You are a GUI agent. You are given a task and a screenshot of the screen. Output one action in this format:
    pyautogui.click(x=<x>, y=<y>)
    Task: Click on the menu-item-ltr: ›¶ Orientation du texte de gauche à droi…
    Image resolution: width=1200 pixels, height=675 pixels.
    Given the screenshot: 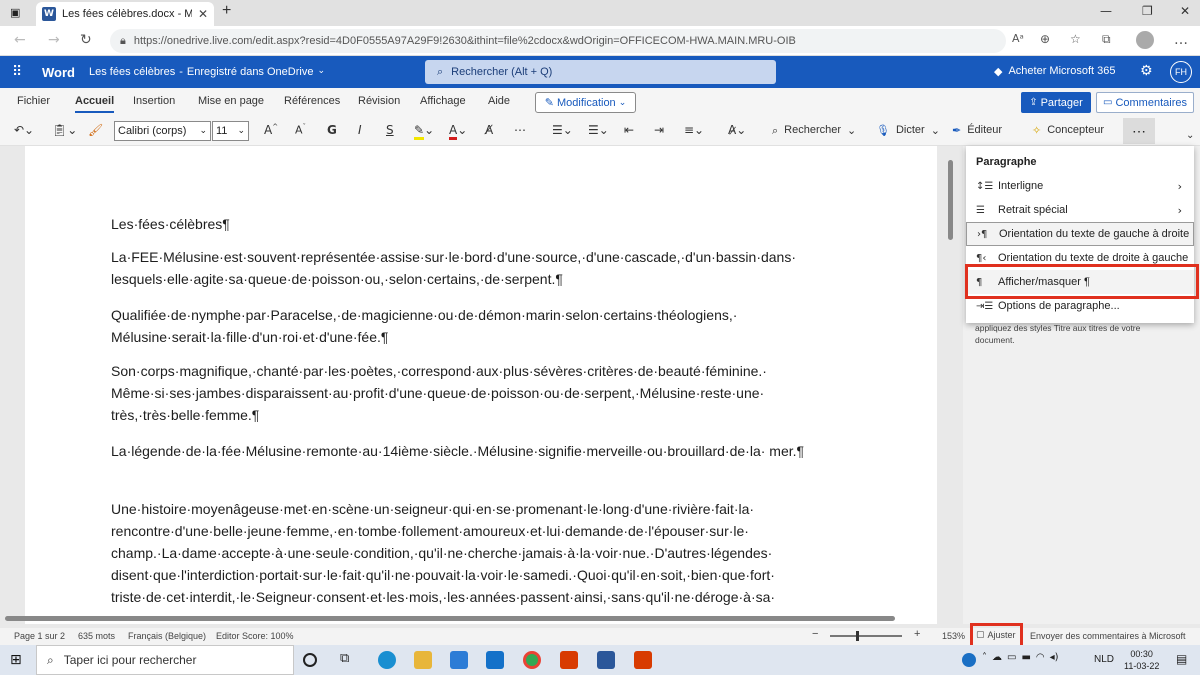 What is the action you would take?
    pyautogui.click(x=1080, y=234)
    